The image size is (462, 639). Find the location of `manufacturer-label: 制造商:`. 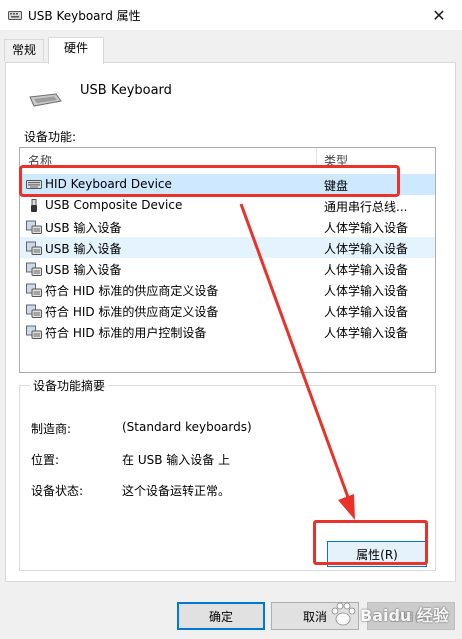

manufacturer-label: 制造商: is located at coordinates (51, 429).